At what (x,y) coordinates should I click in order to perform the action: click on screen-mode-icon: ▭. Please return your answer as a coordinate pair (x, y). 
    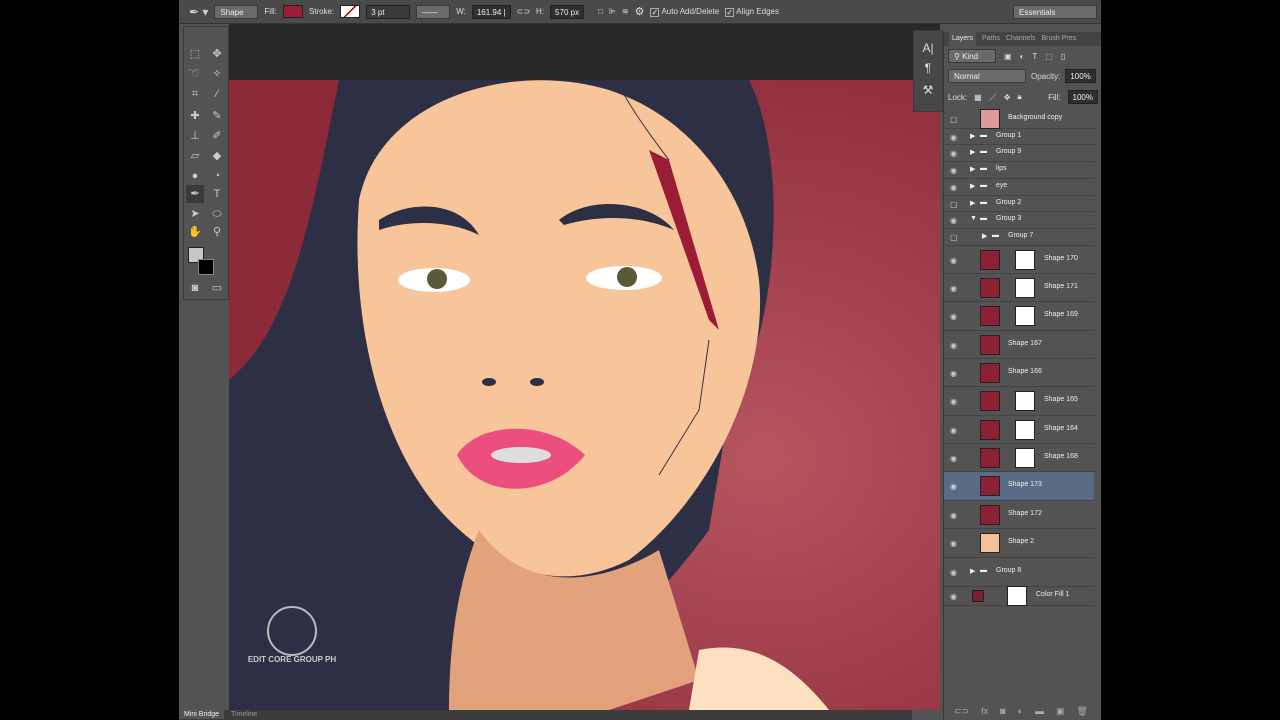
    Looking at the image, I should click on (217, 288).